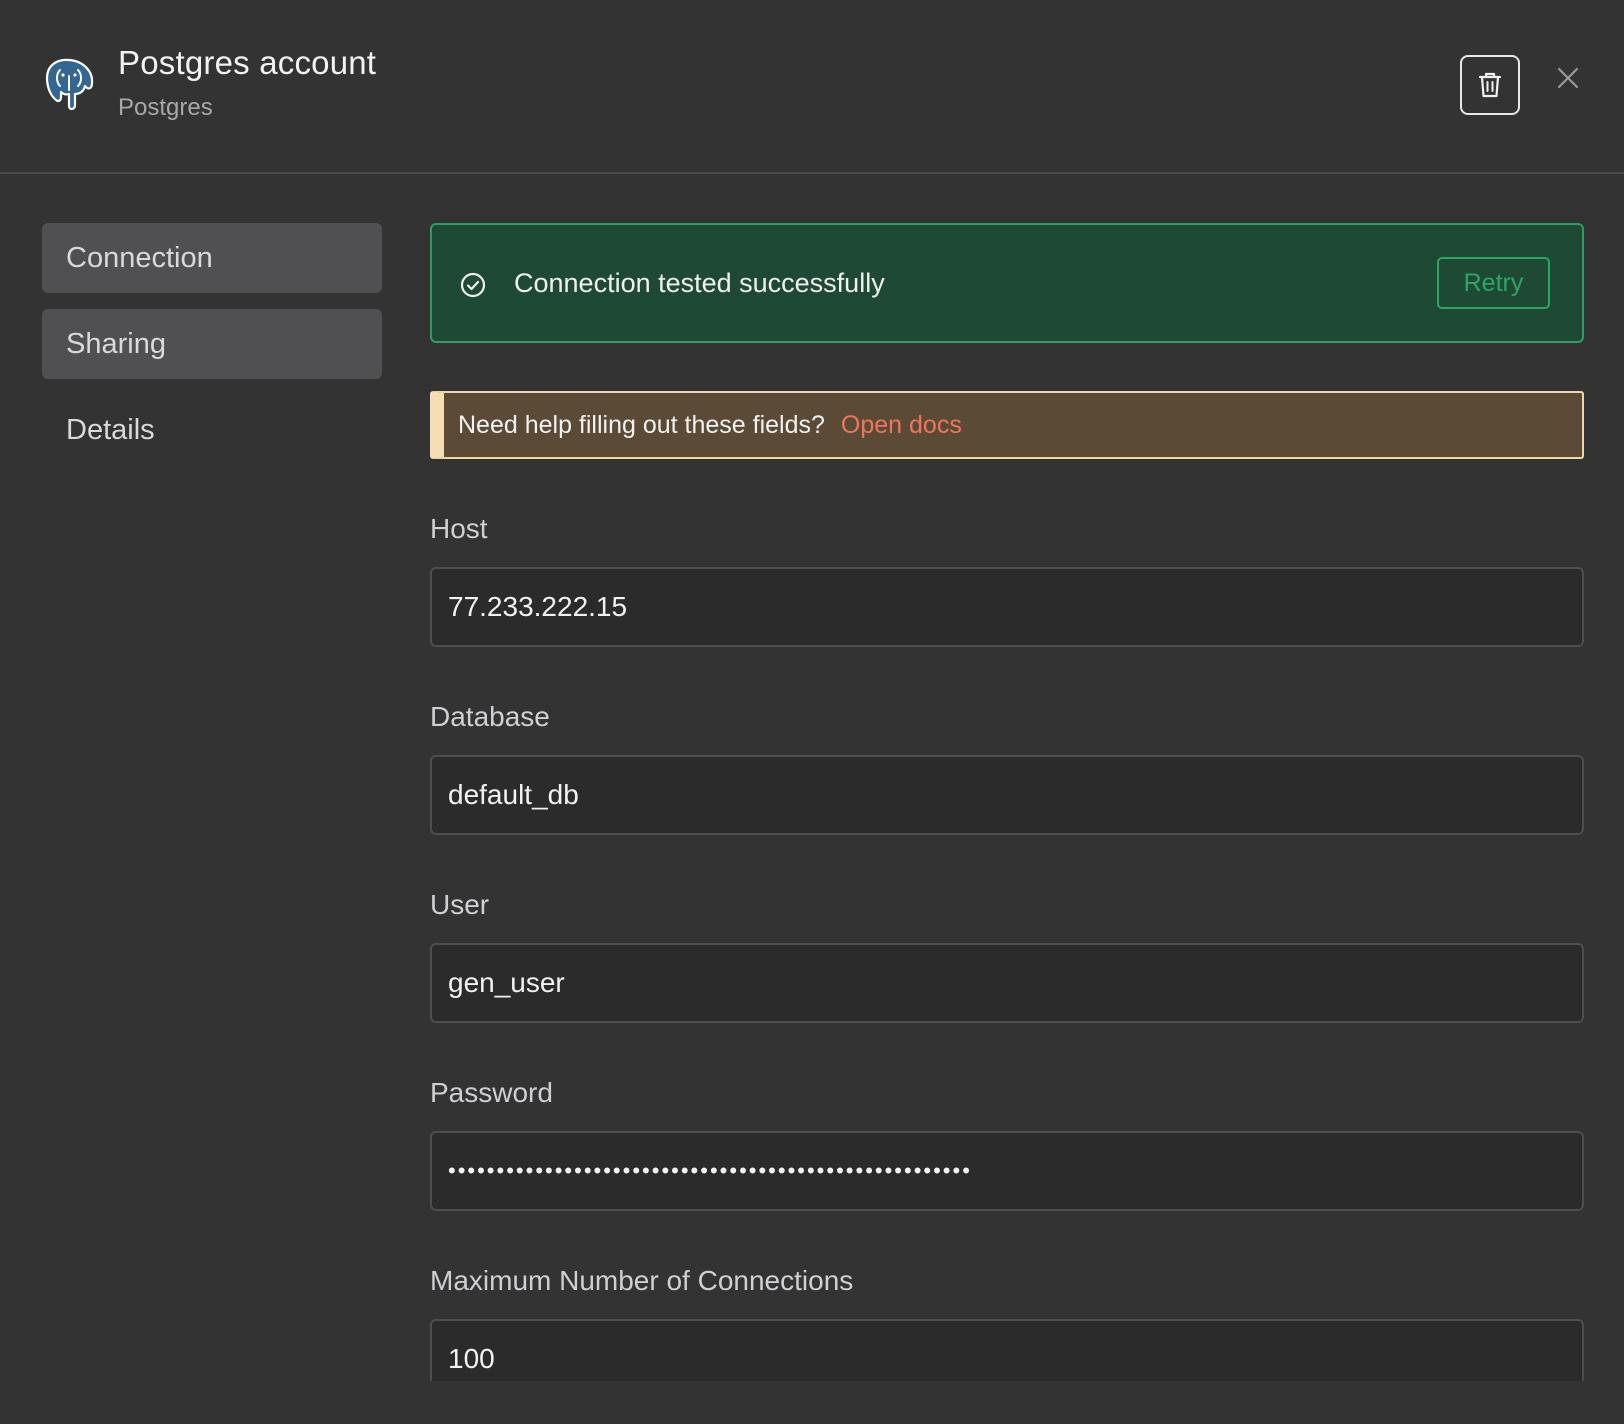 Image resolution: width=1624 pixels, height=1424 pixels. I want to click on sidebar-item-label: Details, so click(110, 429).